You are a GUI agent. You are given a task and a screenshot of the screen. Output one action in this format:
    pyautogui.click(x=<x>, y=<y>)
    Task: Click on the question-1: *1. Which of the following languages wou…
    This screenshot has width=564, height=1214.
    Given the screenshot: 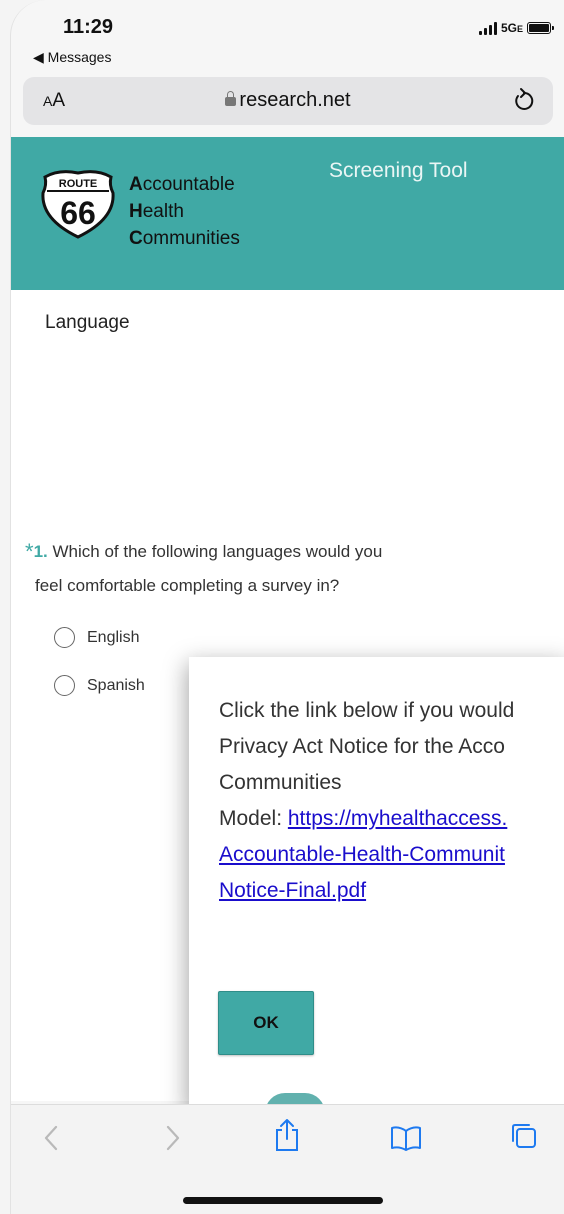 What is the action you would take?
    pyautogui.click(x=294, y=569)
    